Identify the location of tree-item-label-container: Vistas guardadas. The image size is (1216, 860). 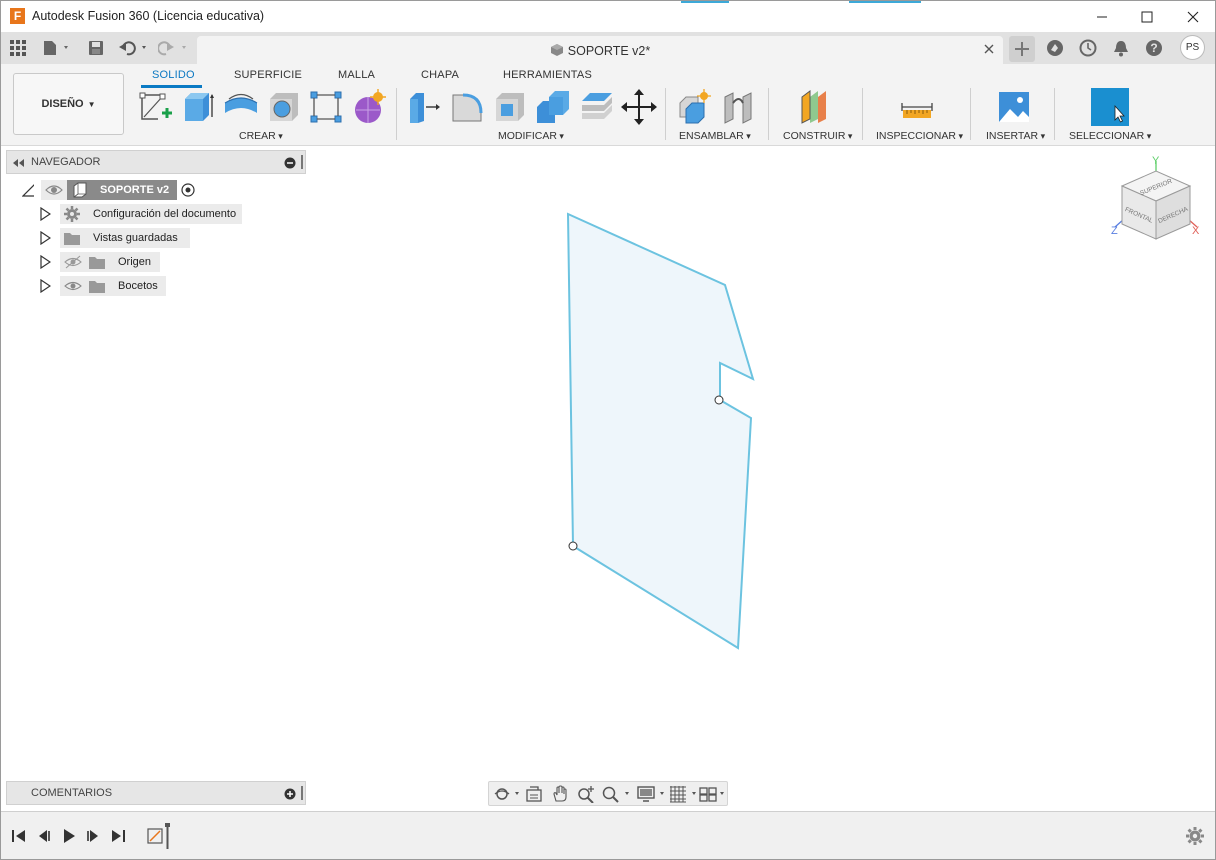
(125, 238).